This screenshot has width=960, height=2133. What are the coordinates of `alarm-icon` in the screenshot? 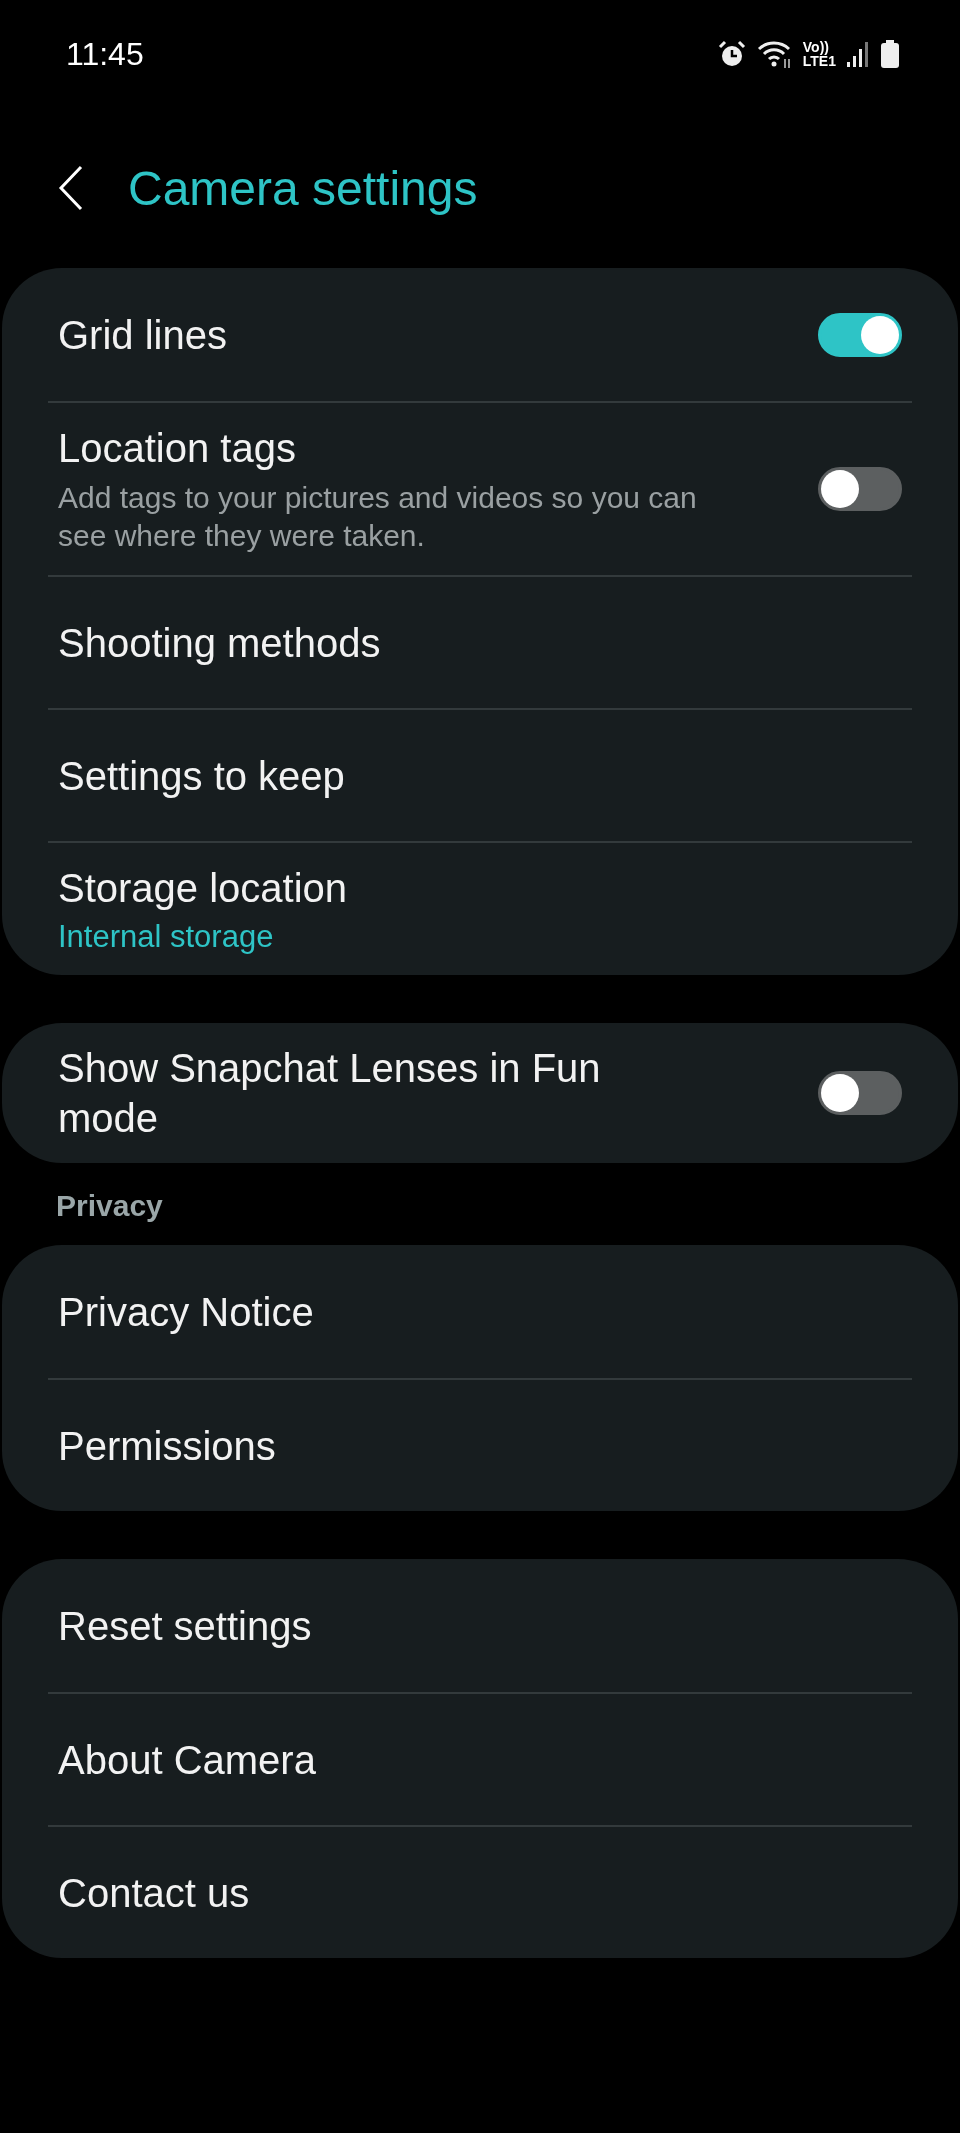 It's located at (731, 54).